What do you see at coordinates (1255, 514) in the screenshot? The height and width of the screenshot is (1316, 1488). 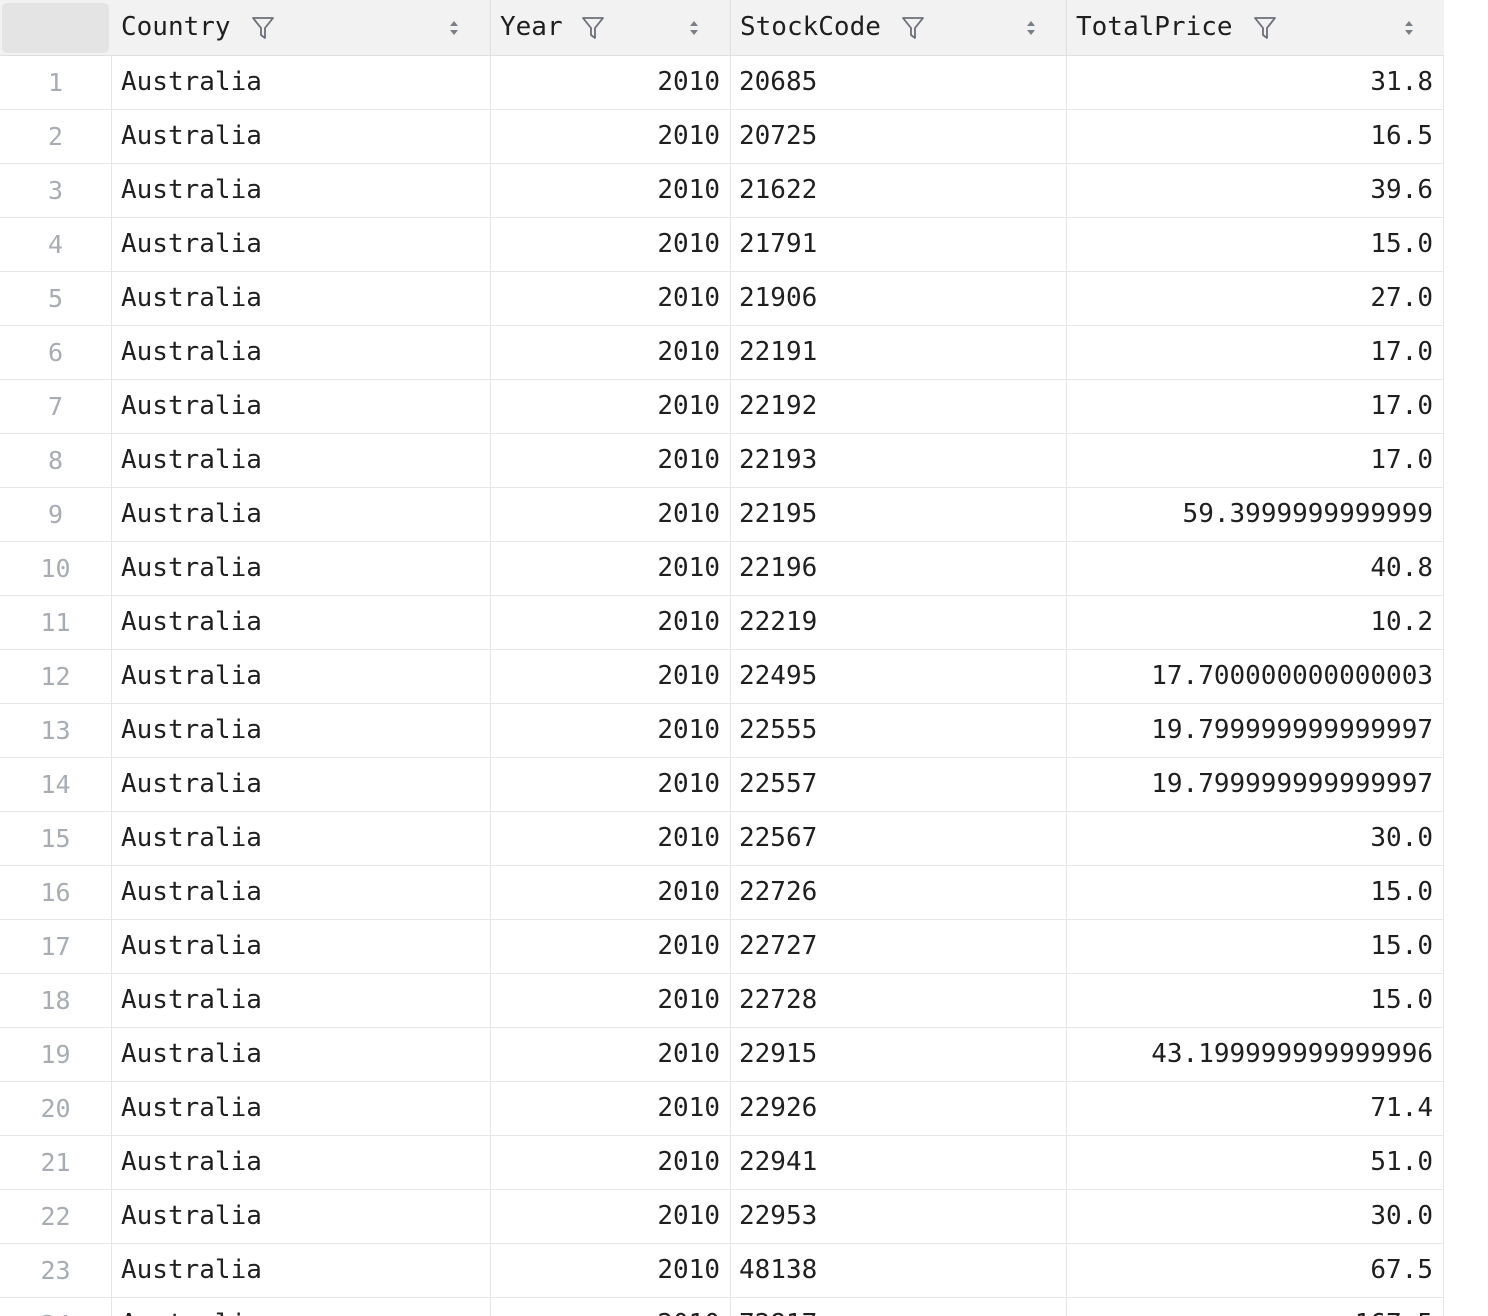 I see `cell-totalprice: 59.3999999999999` at bounding box center [1255, 514].